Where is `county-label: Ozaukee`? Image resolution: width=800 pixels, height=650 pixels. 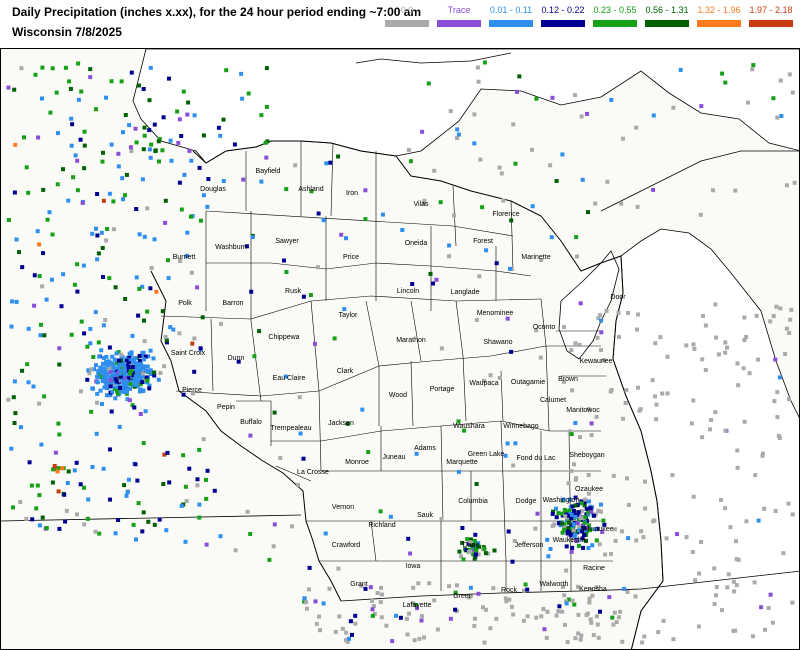
county-label: Ozaukee is located at coordinates (589, 489).